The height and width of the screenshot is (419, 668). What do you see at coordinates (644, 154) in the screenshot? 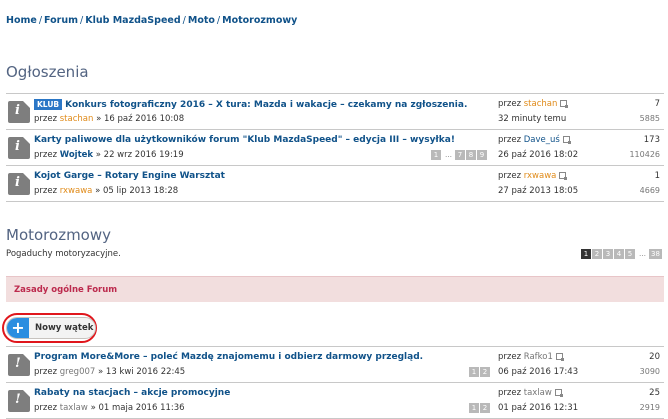
I see `view-count: 110426` at bounding box center [644, 154].